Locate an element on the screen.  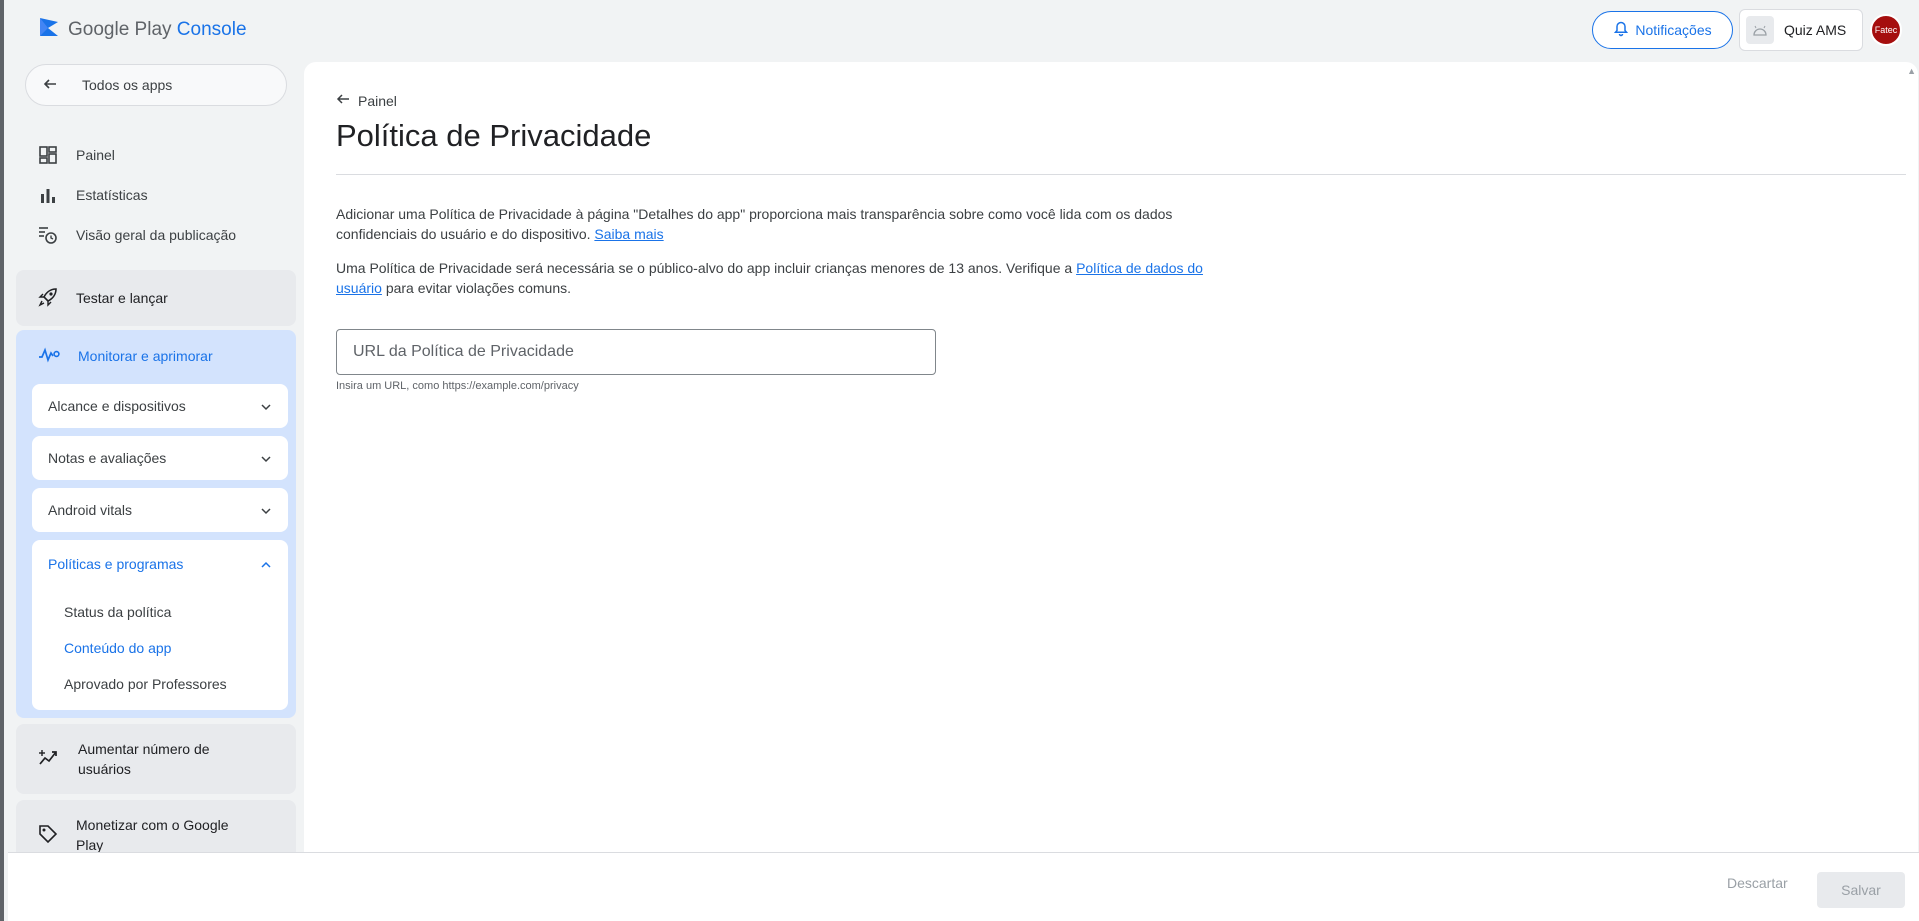
monitor-pulse-icon is located at coordinates (49, 356).